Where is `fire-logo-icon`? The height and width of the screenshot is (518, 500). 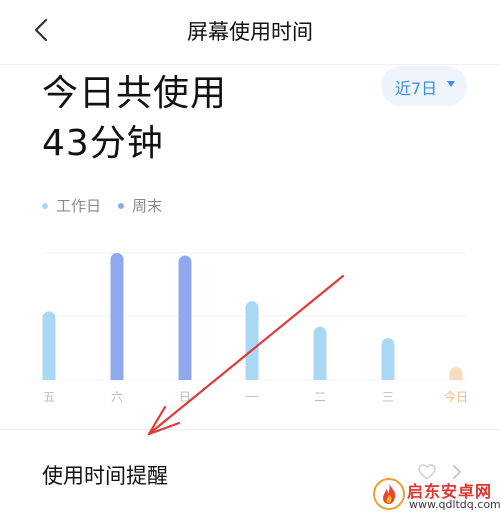 fire-logo-icon is located at coordinates (389, 494).